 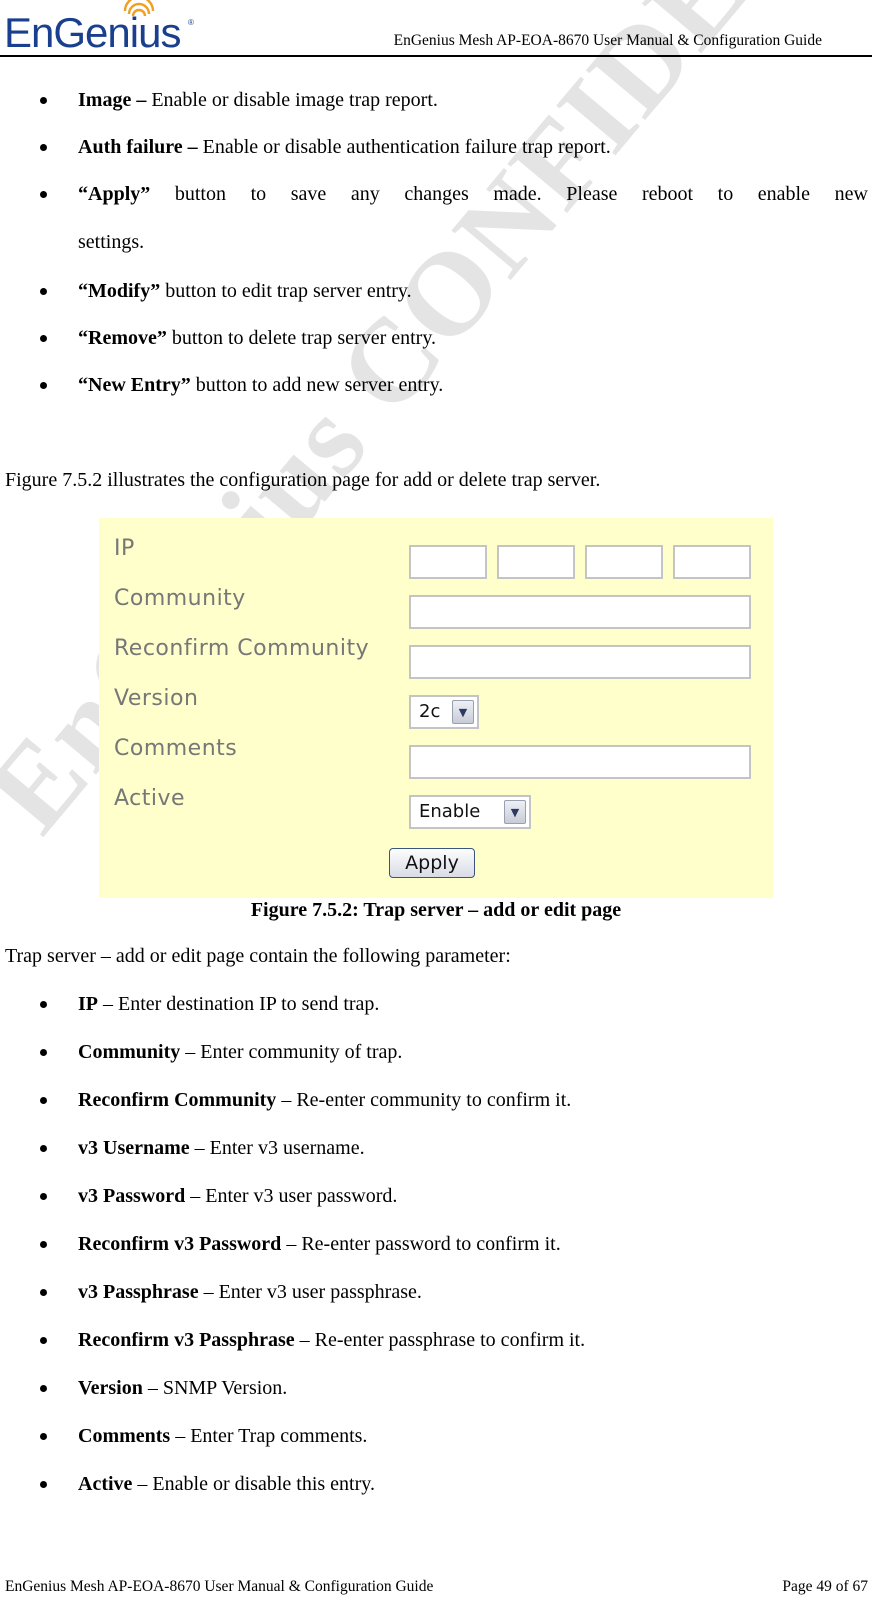 I want to click on term: v3 Password, so click(x=132, y=1196).